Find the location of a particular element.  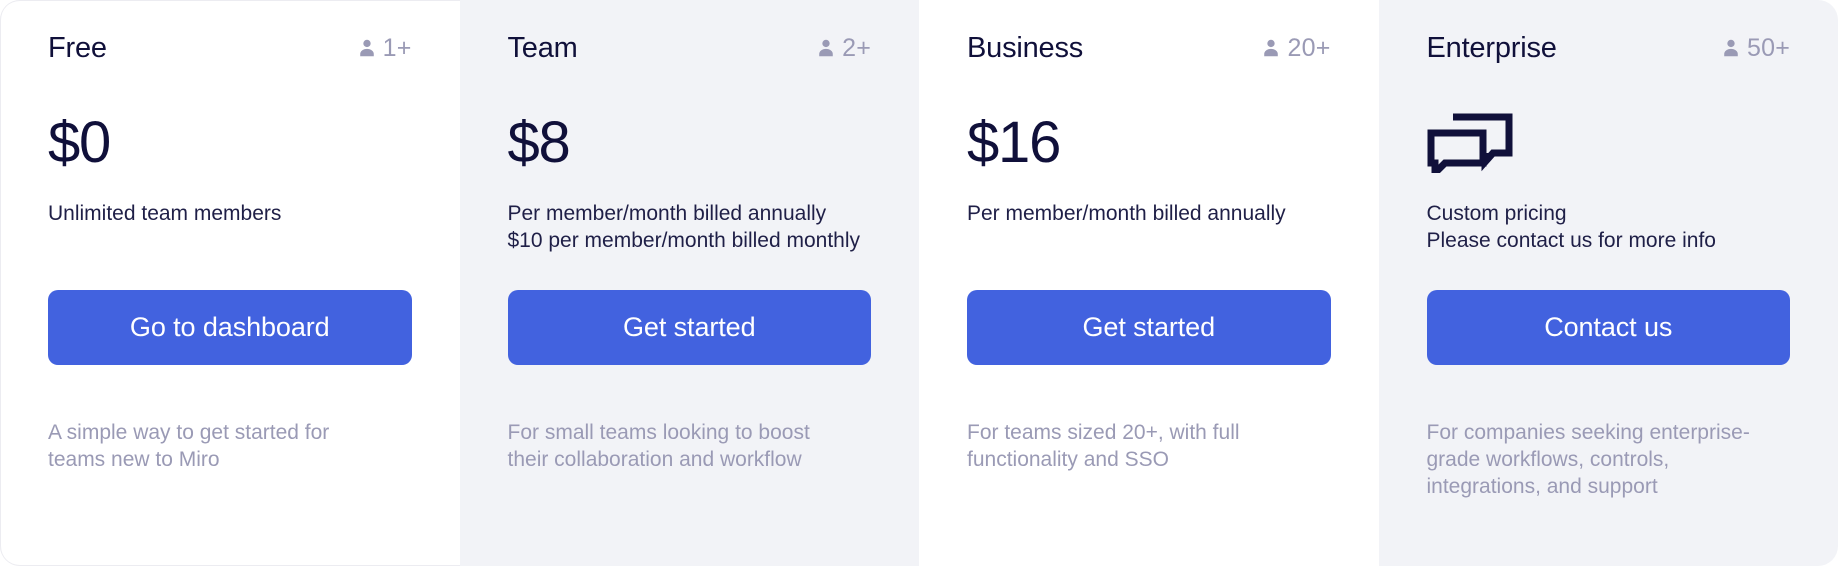

seat-count: 50+ is located at coordinates (1755, 48).